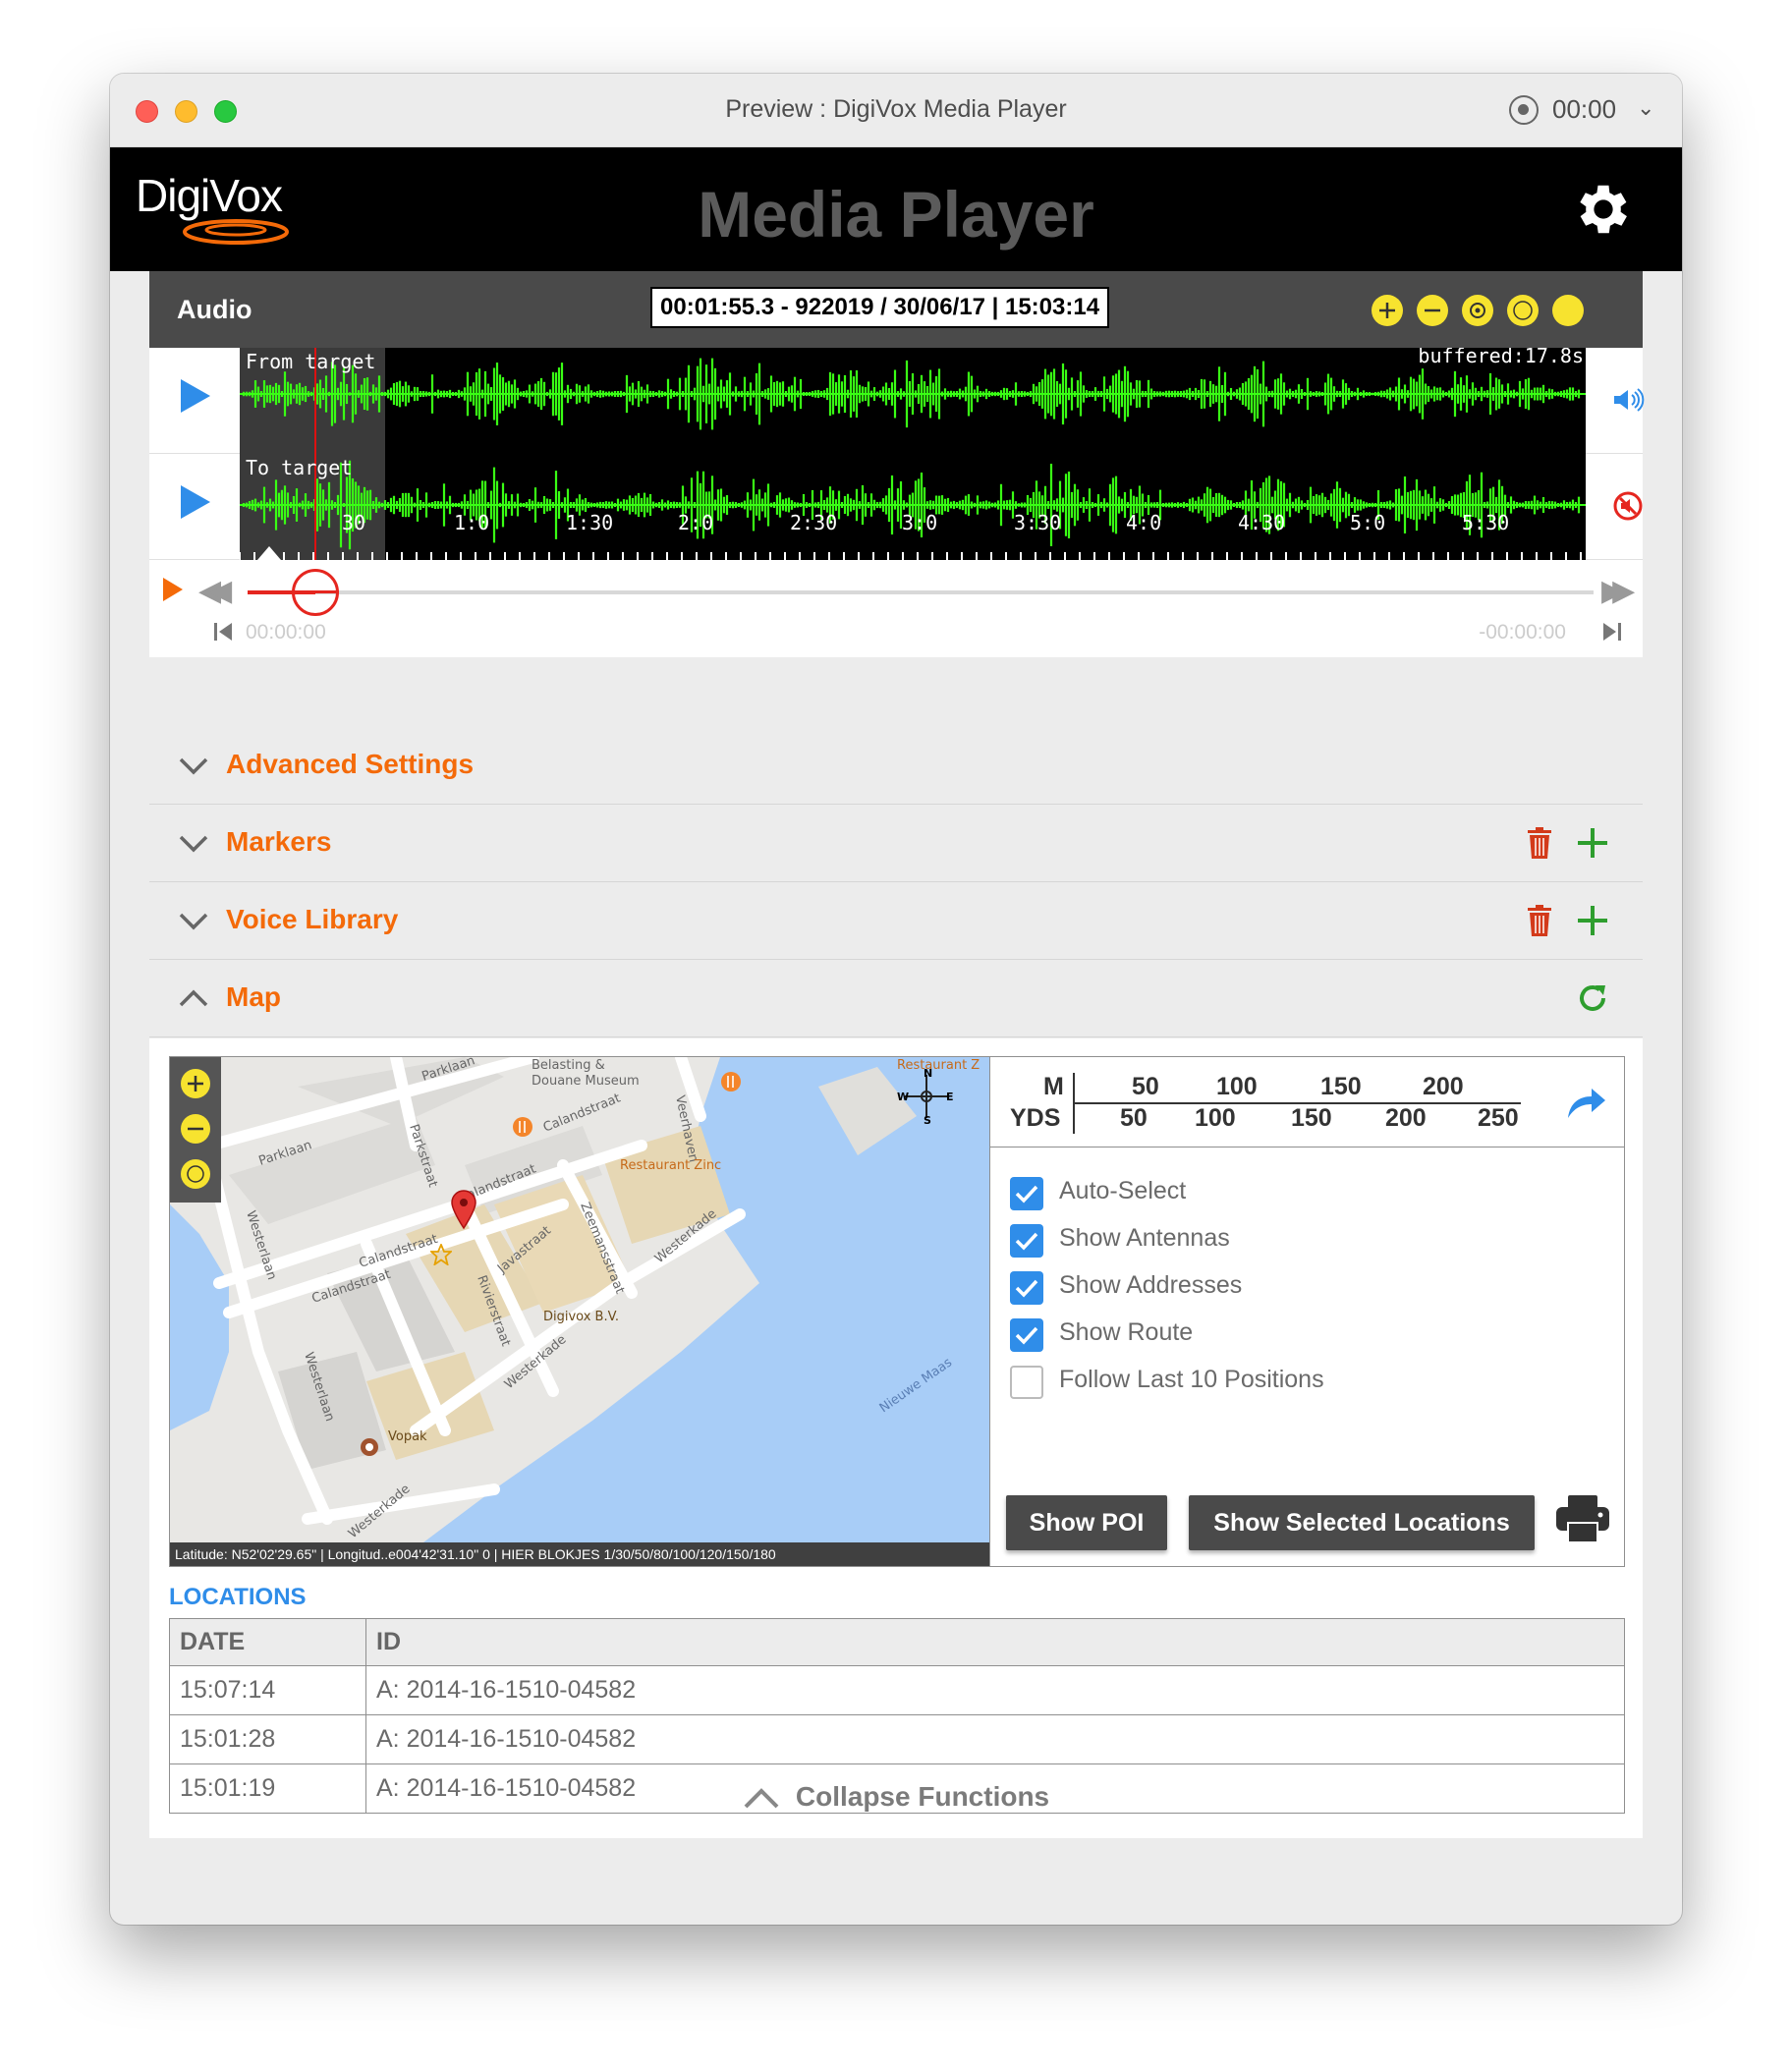 This screenshot has height=2071, width=1792. I want to click on track-label: To target, so click(299, 467).